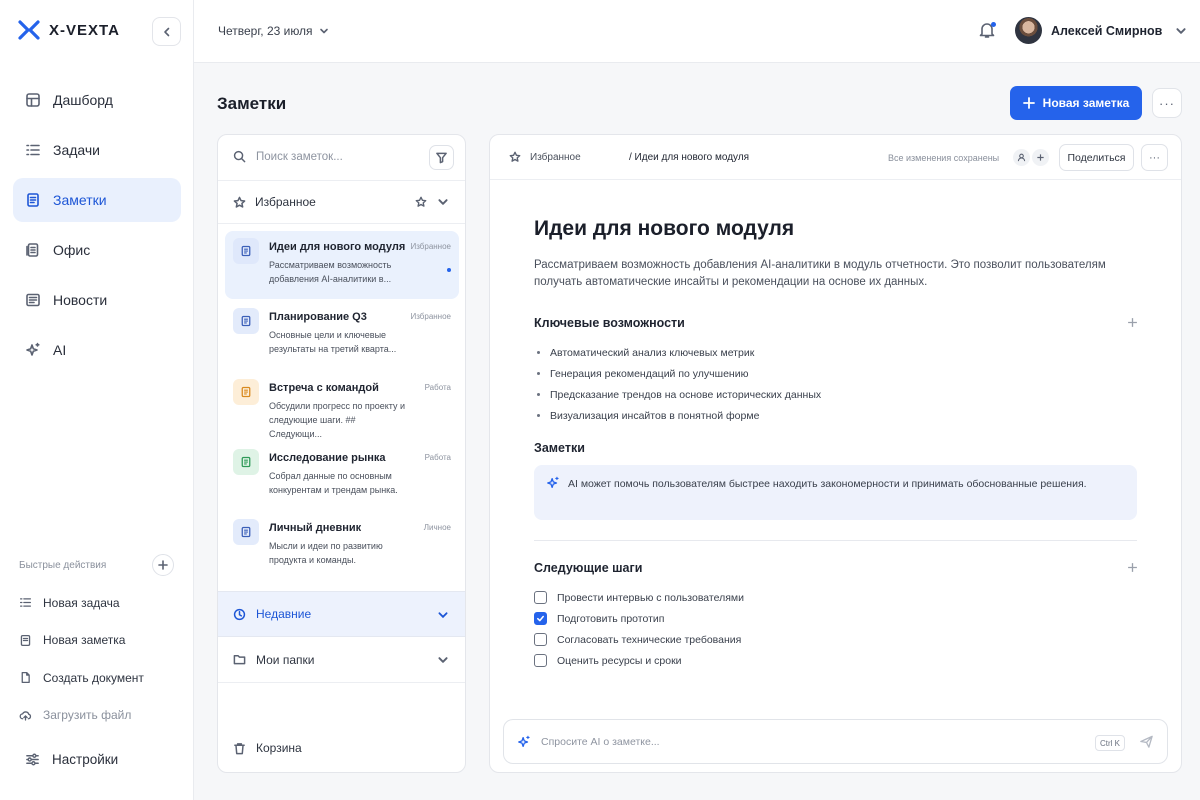 This screenshot has height=800, width=1200. I want to click on date-selector: Четверг, 23 июля, so click(273, 31).